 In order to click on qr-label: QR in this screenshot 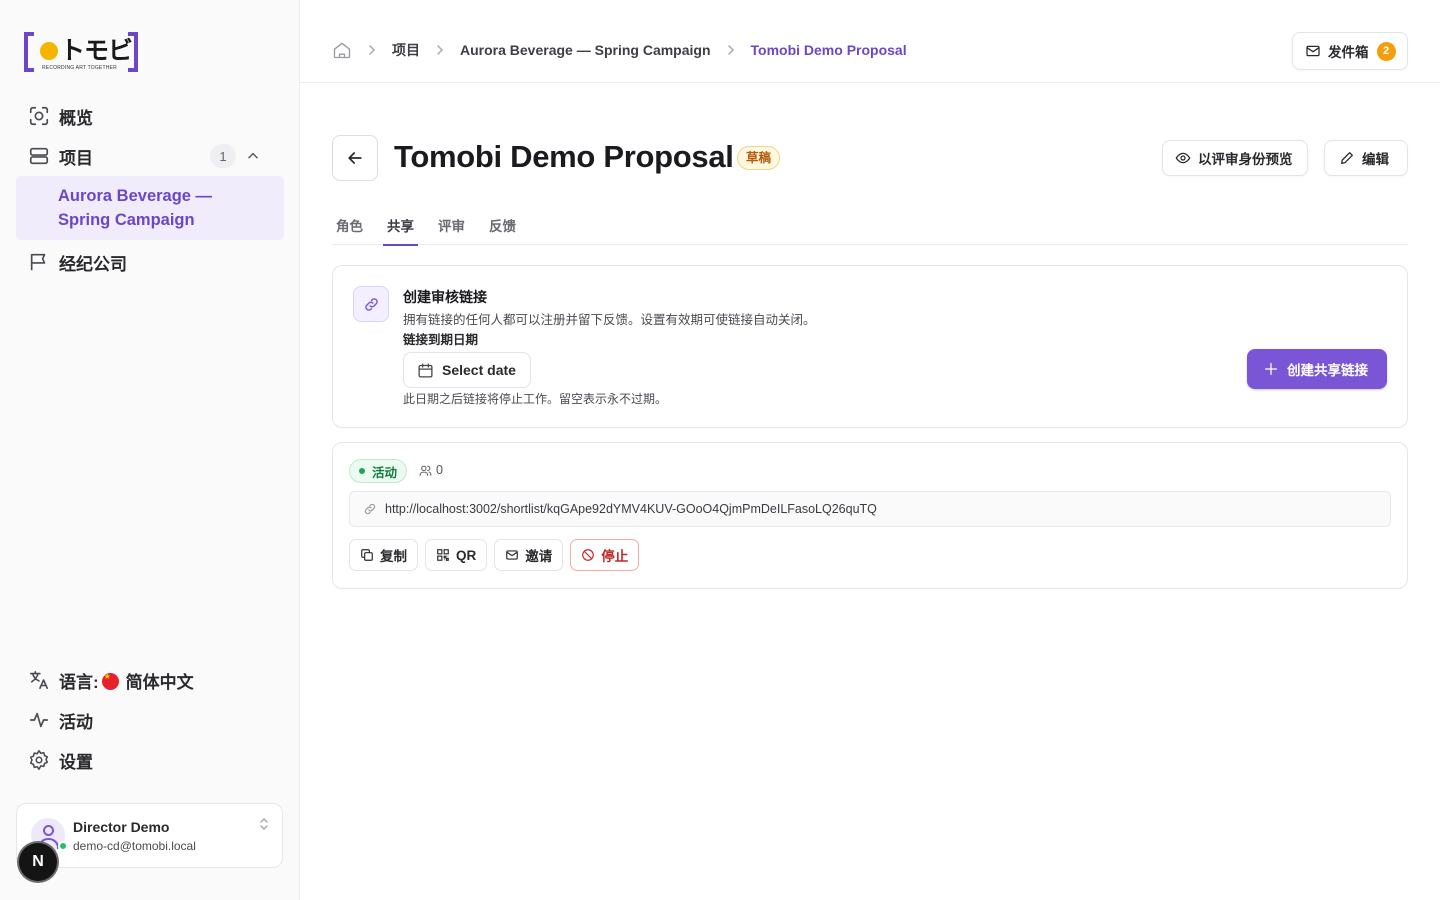, I will do `click(466, 555)`.